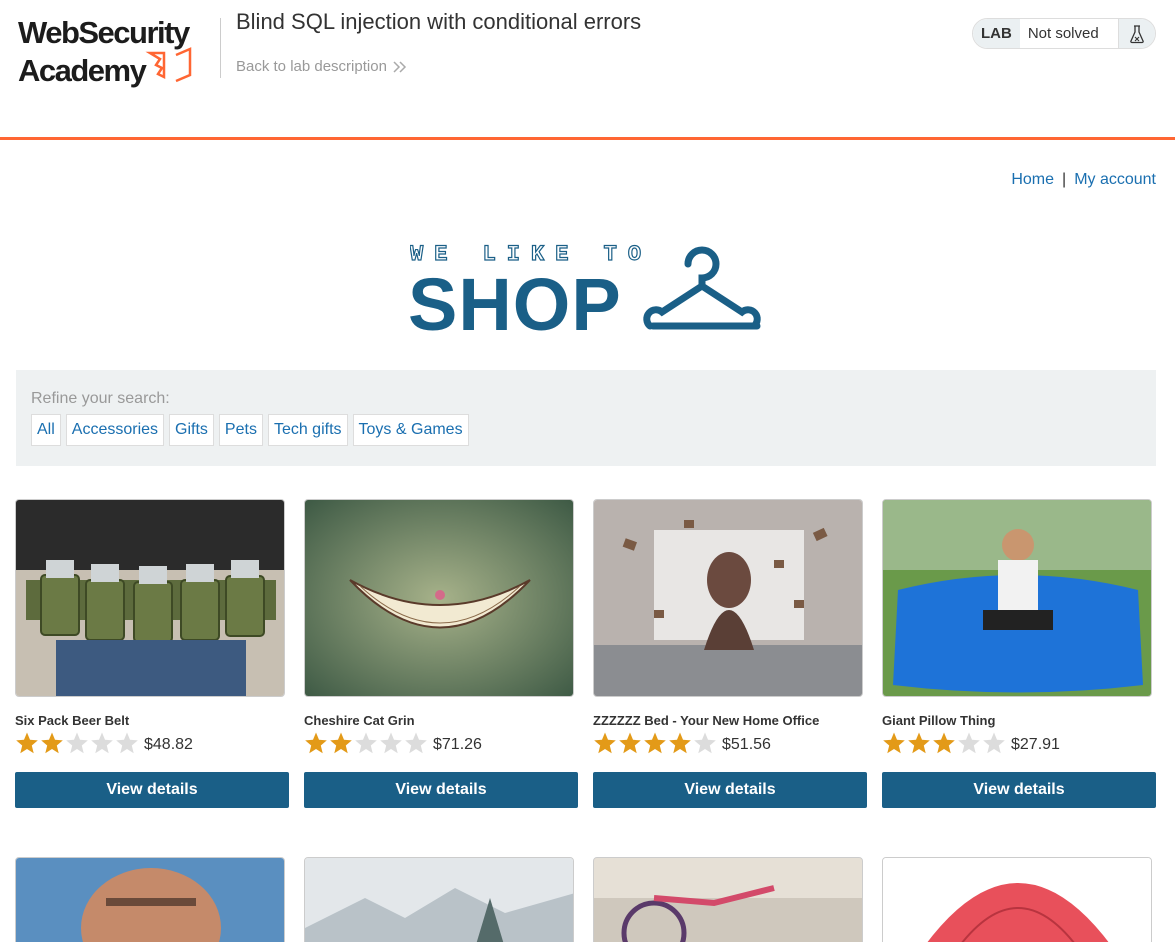 This screenshot has width=1175, height=942. What do you see at coordinates (728, 598) in the screenshot?
I see `product-image-zzzzzz-bed` at bounding box center [728, 598].